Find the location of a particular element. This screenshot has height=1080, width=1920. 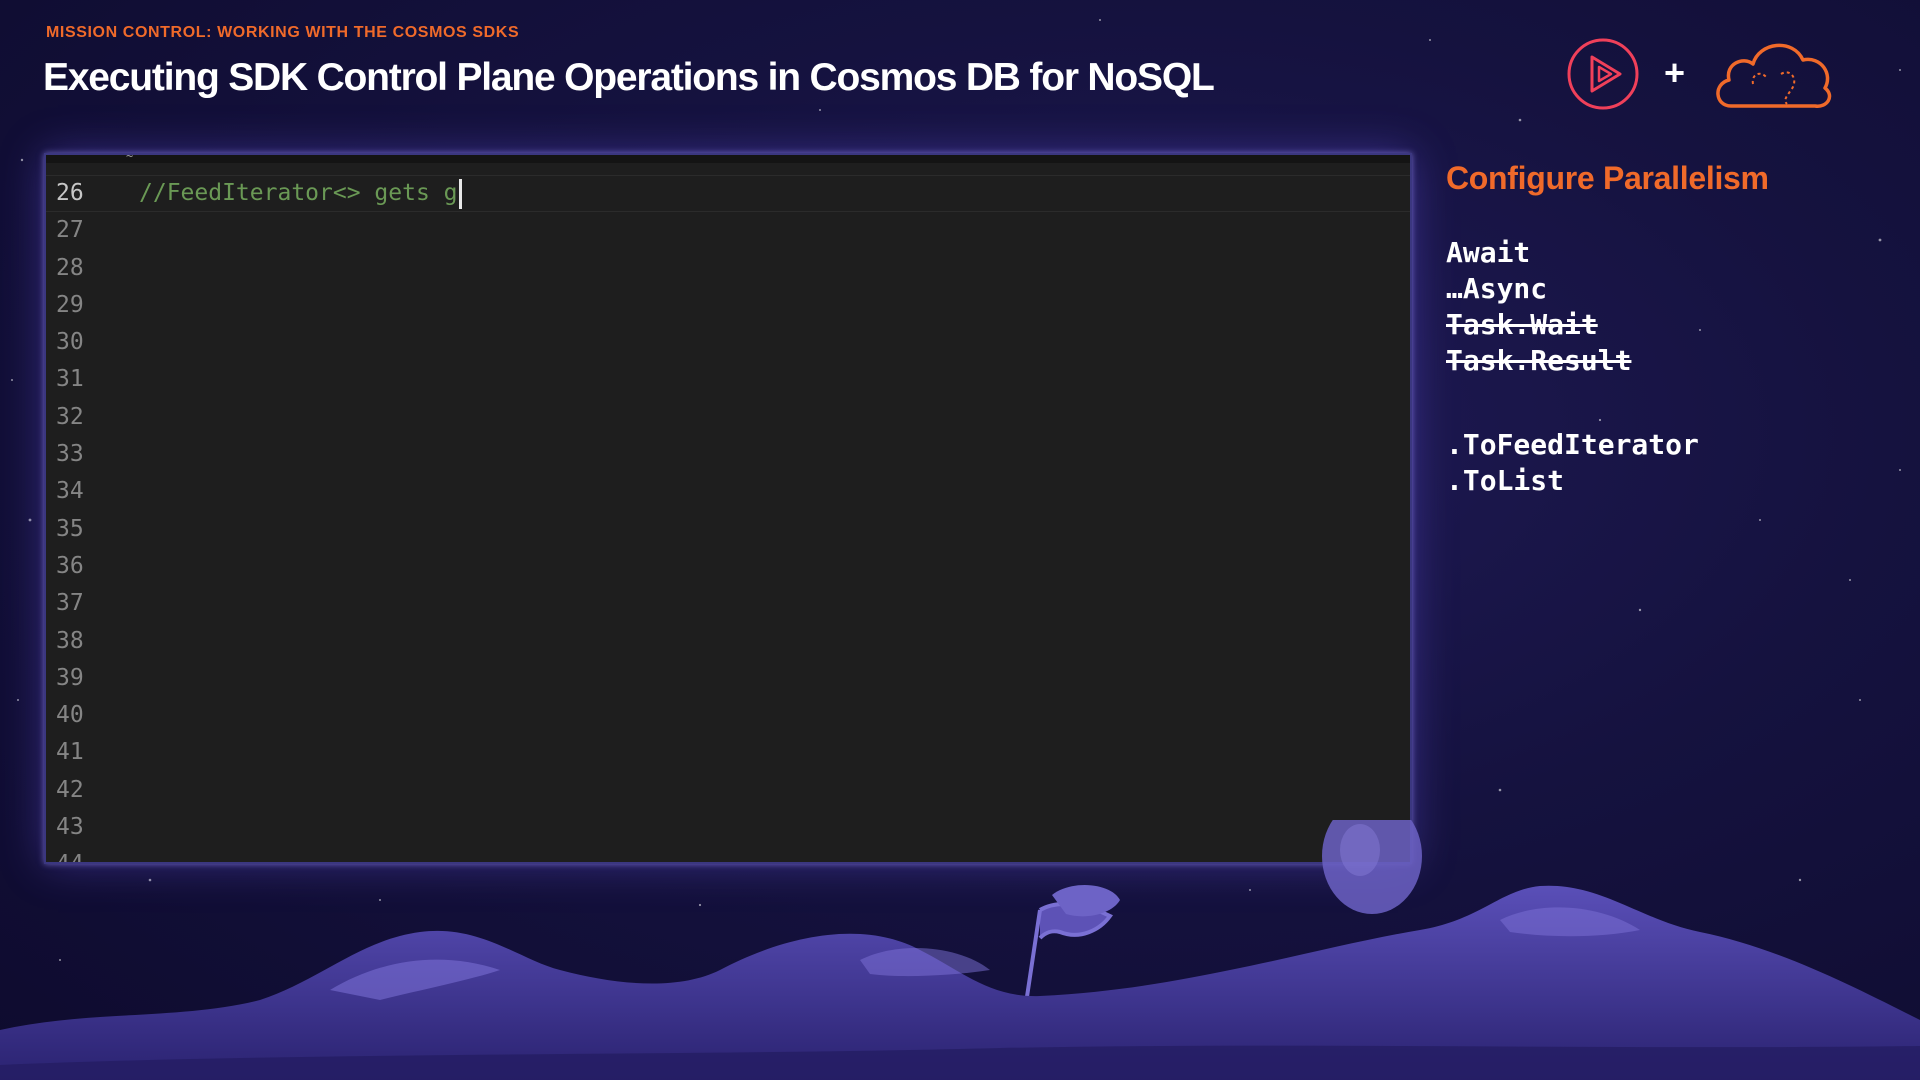

term-task-result: Task.Result is located at coordinates (1539, 360).